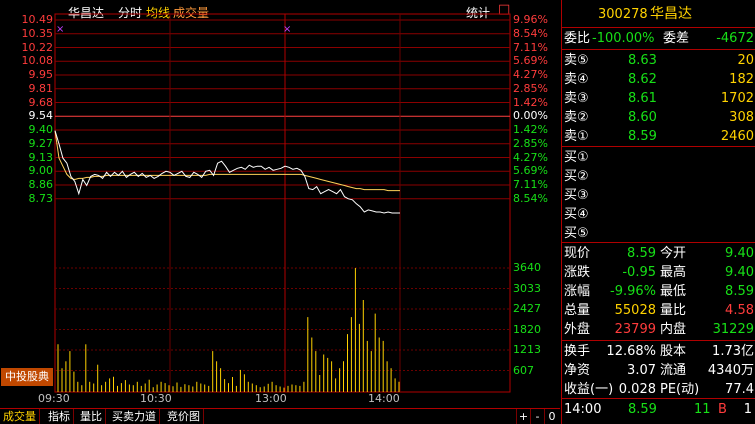 The image size is (755, 424). What do you see at coordinates (576, 98) in the screenshot?
I see `ask-label: 卖③` at bounding box center [576, 98].